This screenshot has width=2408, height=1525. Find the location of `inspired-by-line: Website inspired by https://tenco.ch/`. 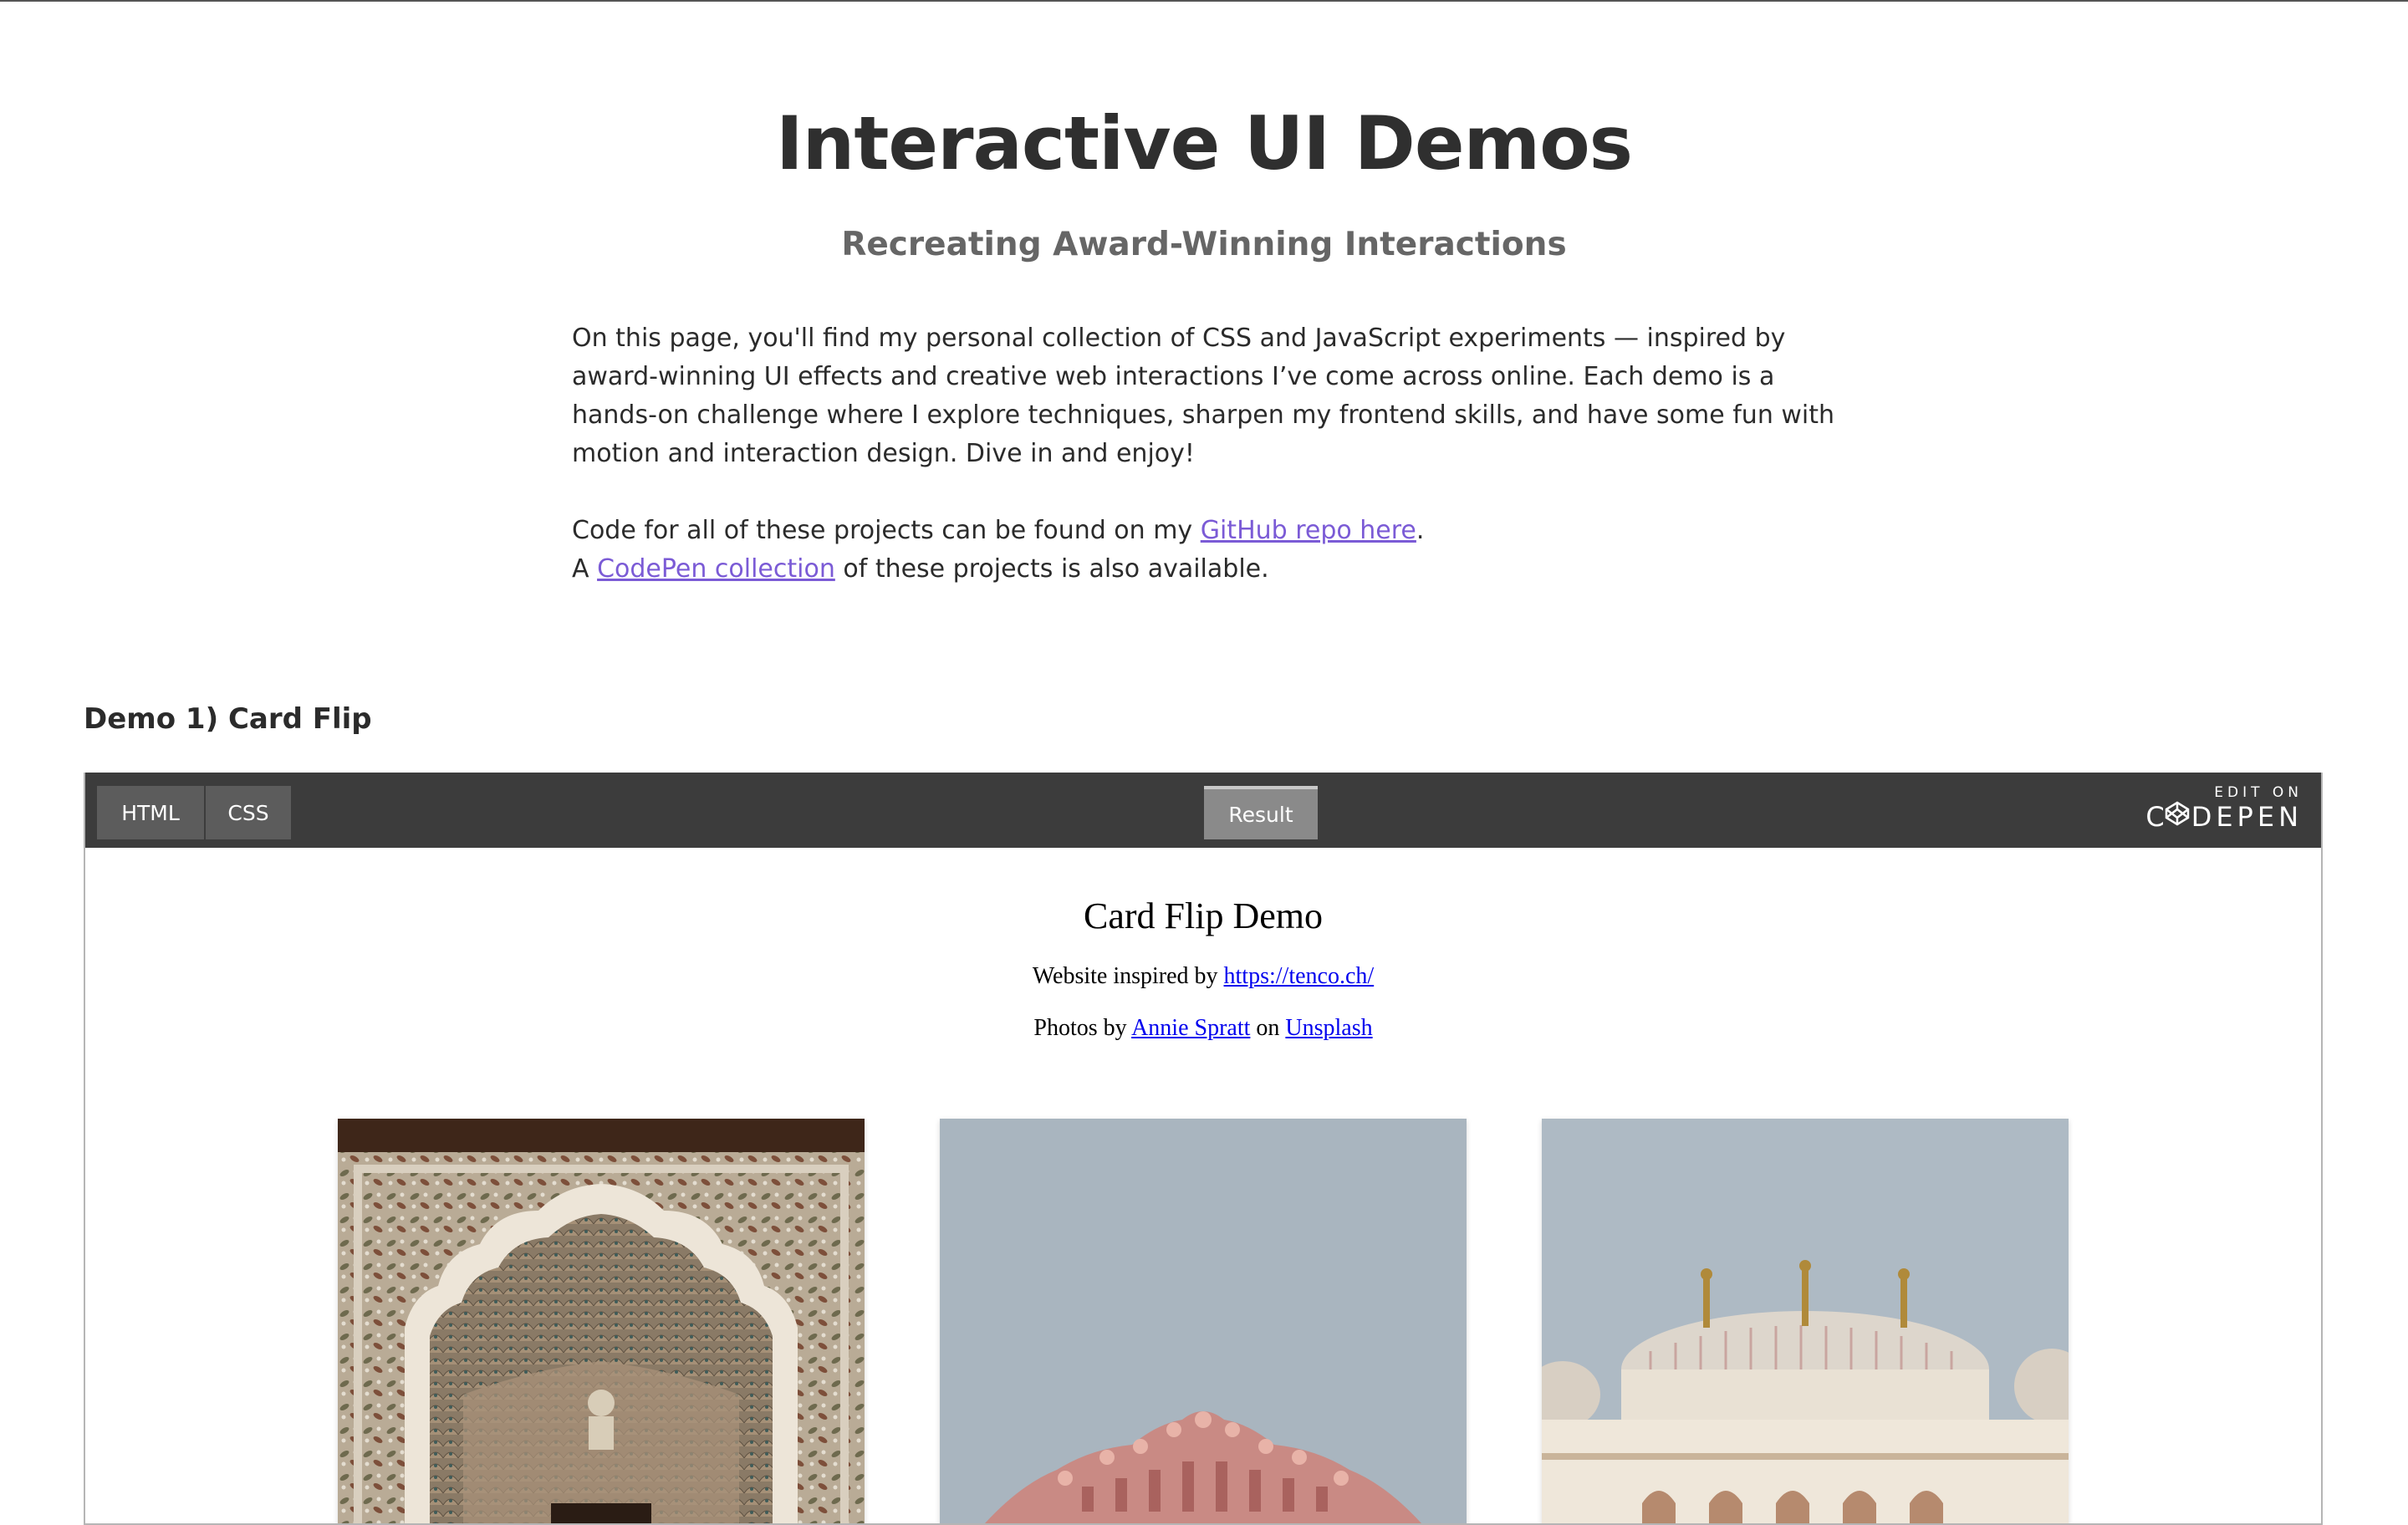

inspired-by-line: Website inspired by https://tenco.ch/ is located at coordinates (1203, 976).